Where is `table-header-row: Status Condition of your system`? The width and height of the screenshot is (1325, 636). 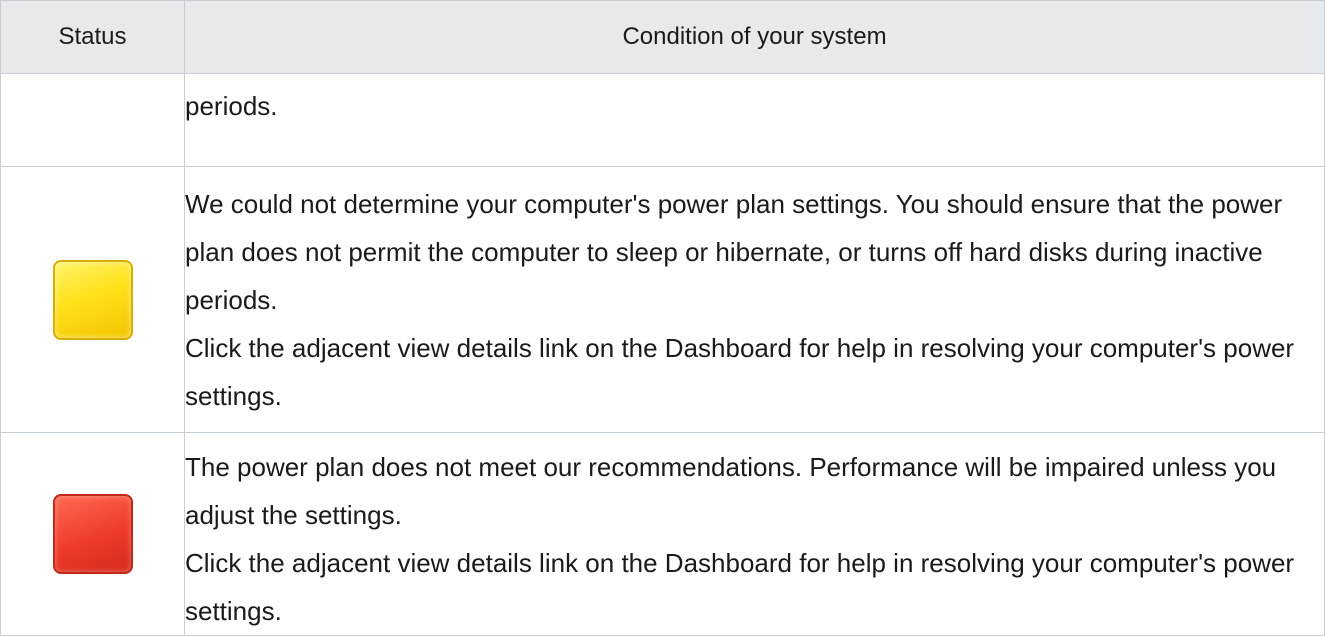
table-header-row: Status Condition of your system is located at coordinates (662, 37).